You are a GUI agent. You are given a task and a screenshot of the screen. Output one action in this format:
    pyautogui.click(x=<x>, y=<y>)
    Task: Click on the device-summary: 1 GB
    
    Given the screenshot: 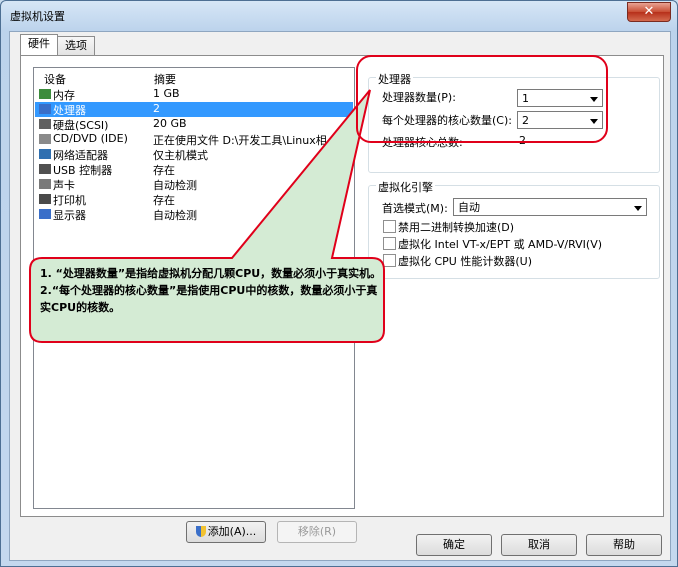 What is the action you would take?
    pyautogui.click(x=166, y=93)
    